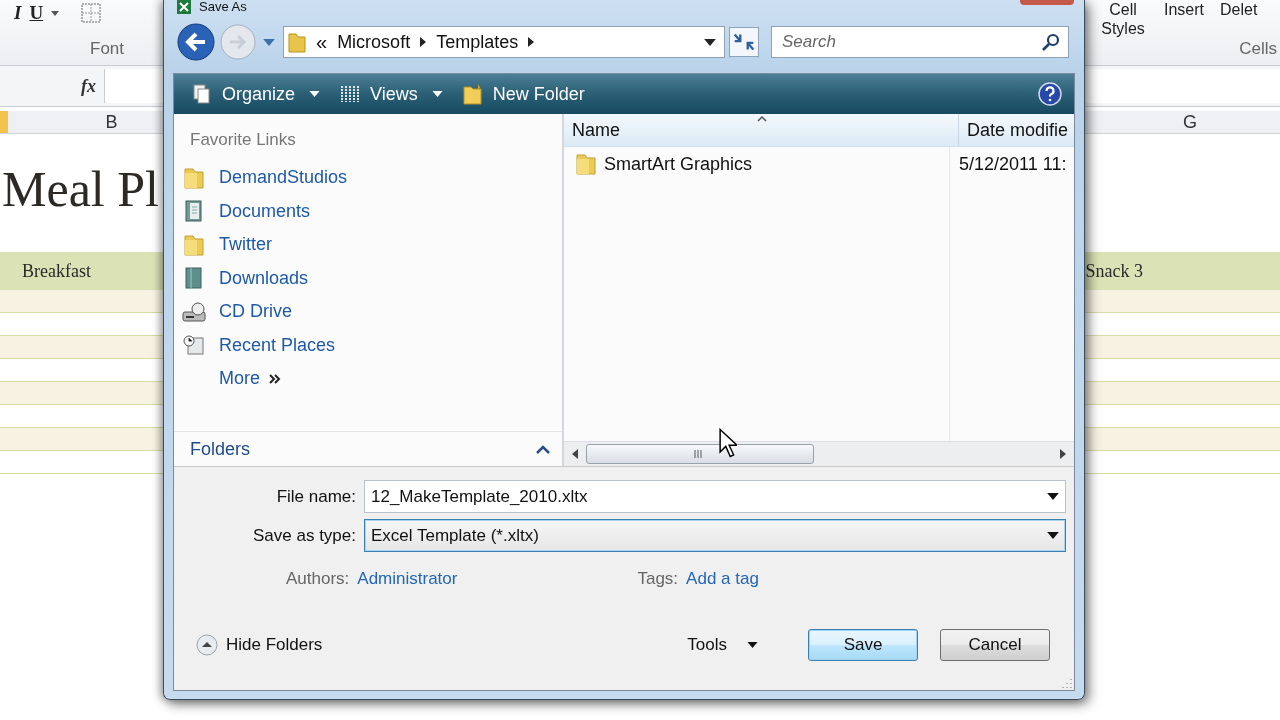 The image size is (1280, 720). Describe the element at coordinates (36, 13) in the screenshot. I see `font-style-button: U` at that location.